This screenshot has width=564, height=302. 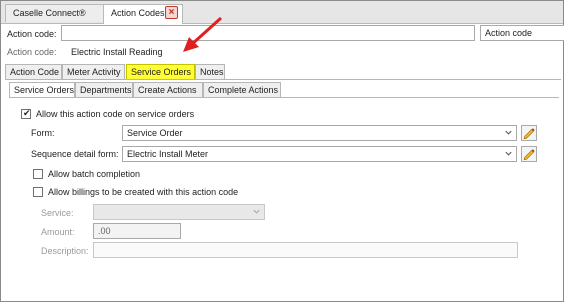 I want to click on form-select: Service Order, so click(x=319, y=133).